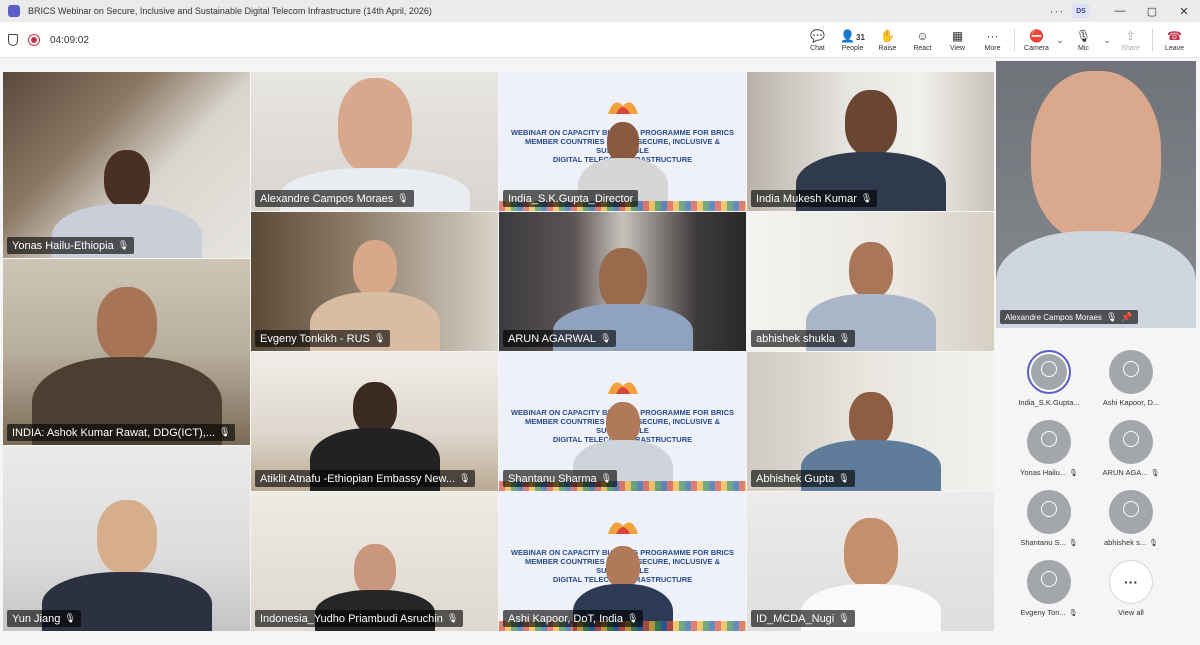 This screenshot has height=645, width=1200. Describe the element at coordinates (1036, 35) in the screenshot. I see `camera-off-icon: ⛔` at that location.